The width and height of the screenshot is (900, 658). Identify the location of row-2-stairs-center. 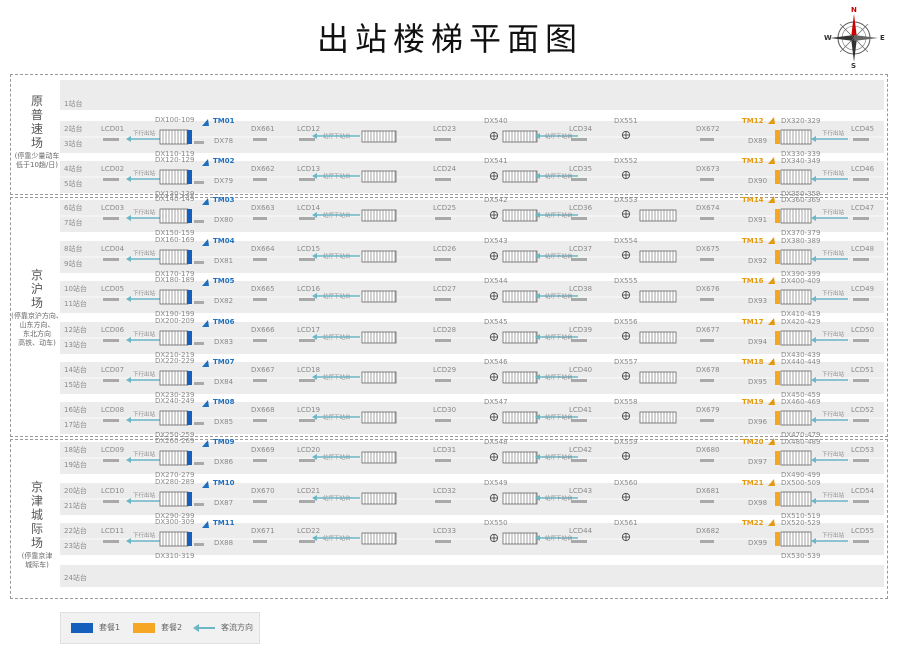
(520, 136).